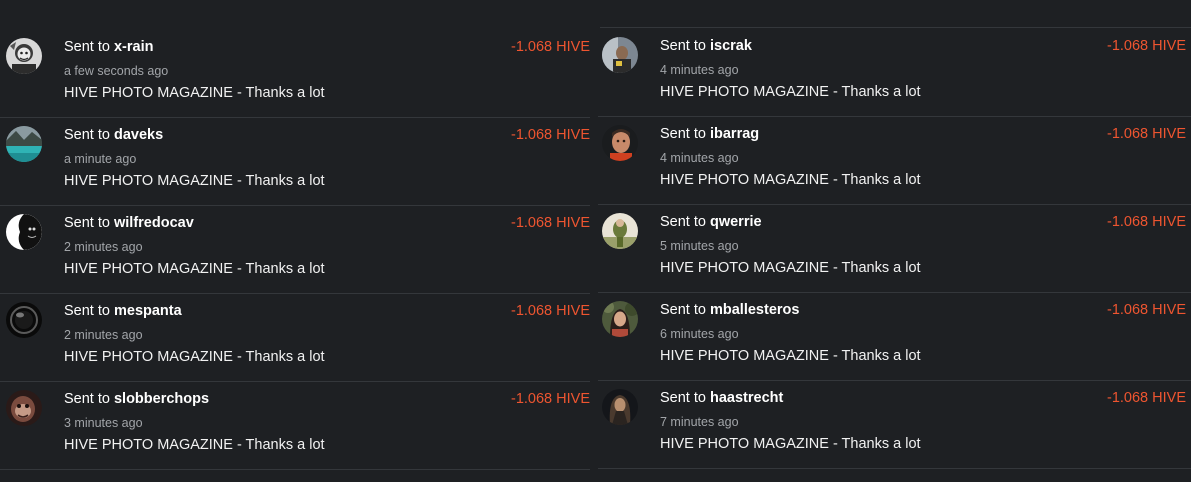 The width and height of the screenshot is (1191, 482). I want to click on iscrak-avatar-icon, so click(620, 55).